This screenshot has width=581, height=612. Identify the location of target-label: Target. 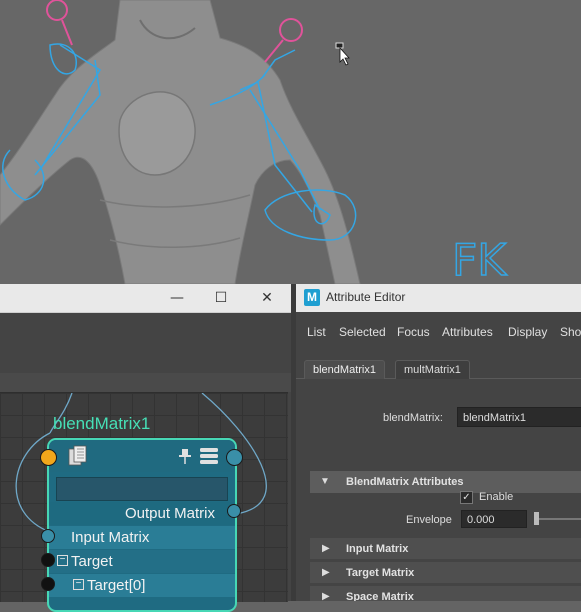
(92, 561).